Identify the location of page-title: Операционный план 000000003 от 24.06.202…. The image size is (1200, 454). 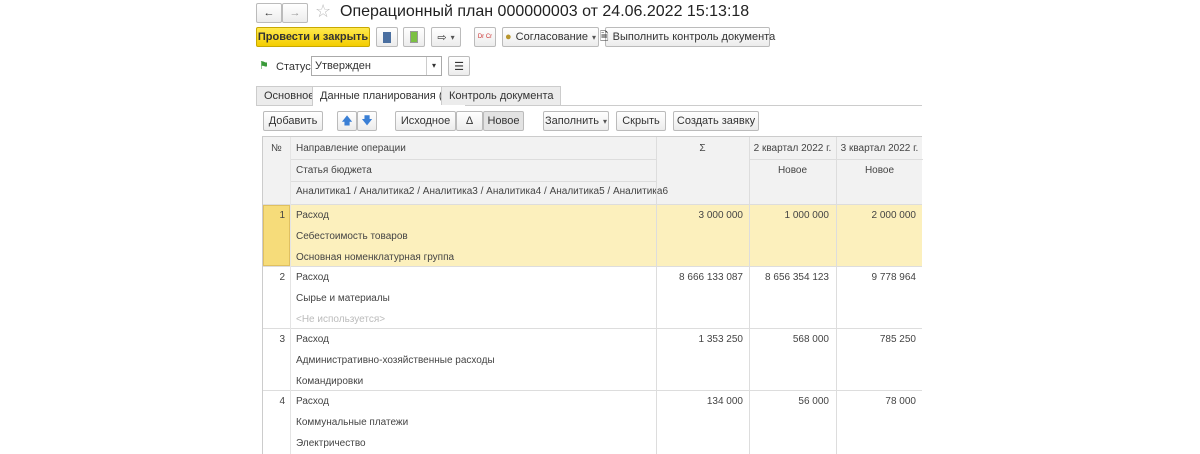
(545, 11).